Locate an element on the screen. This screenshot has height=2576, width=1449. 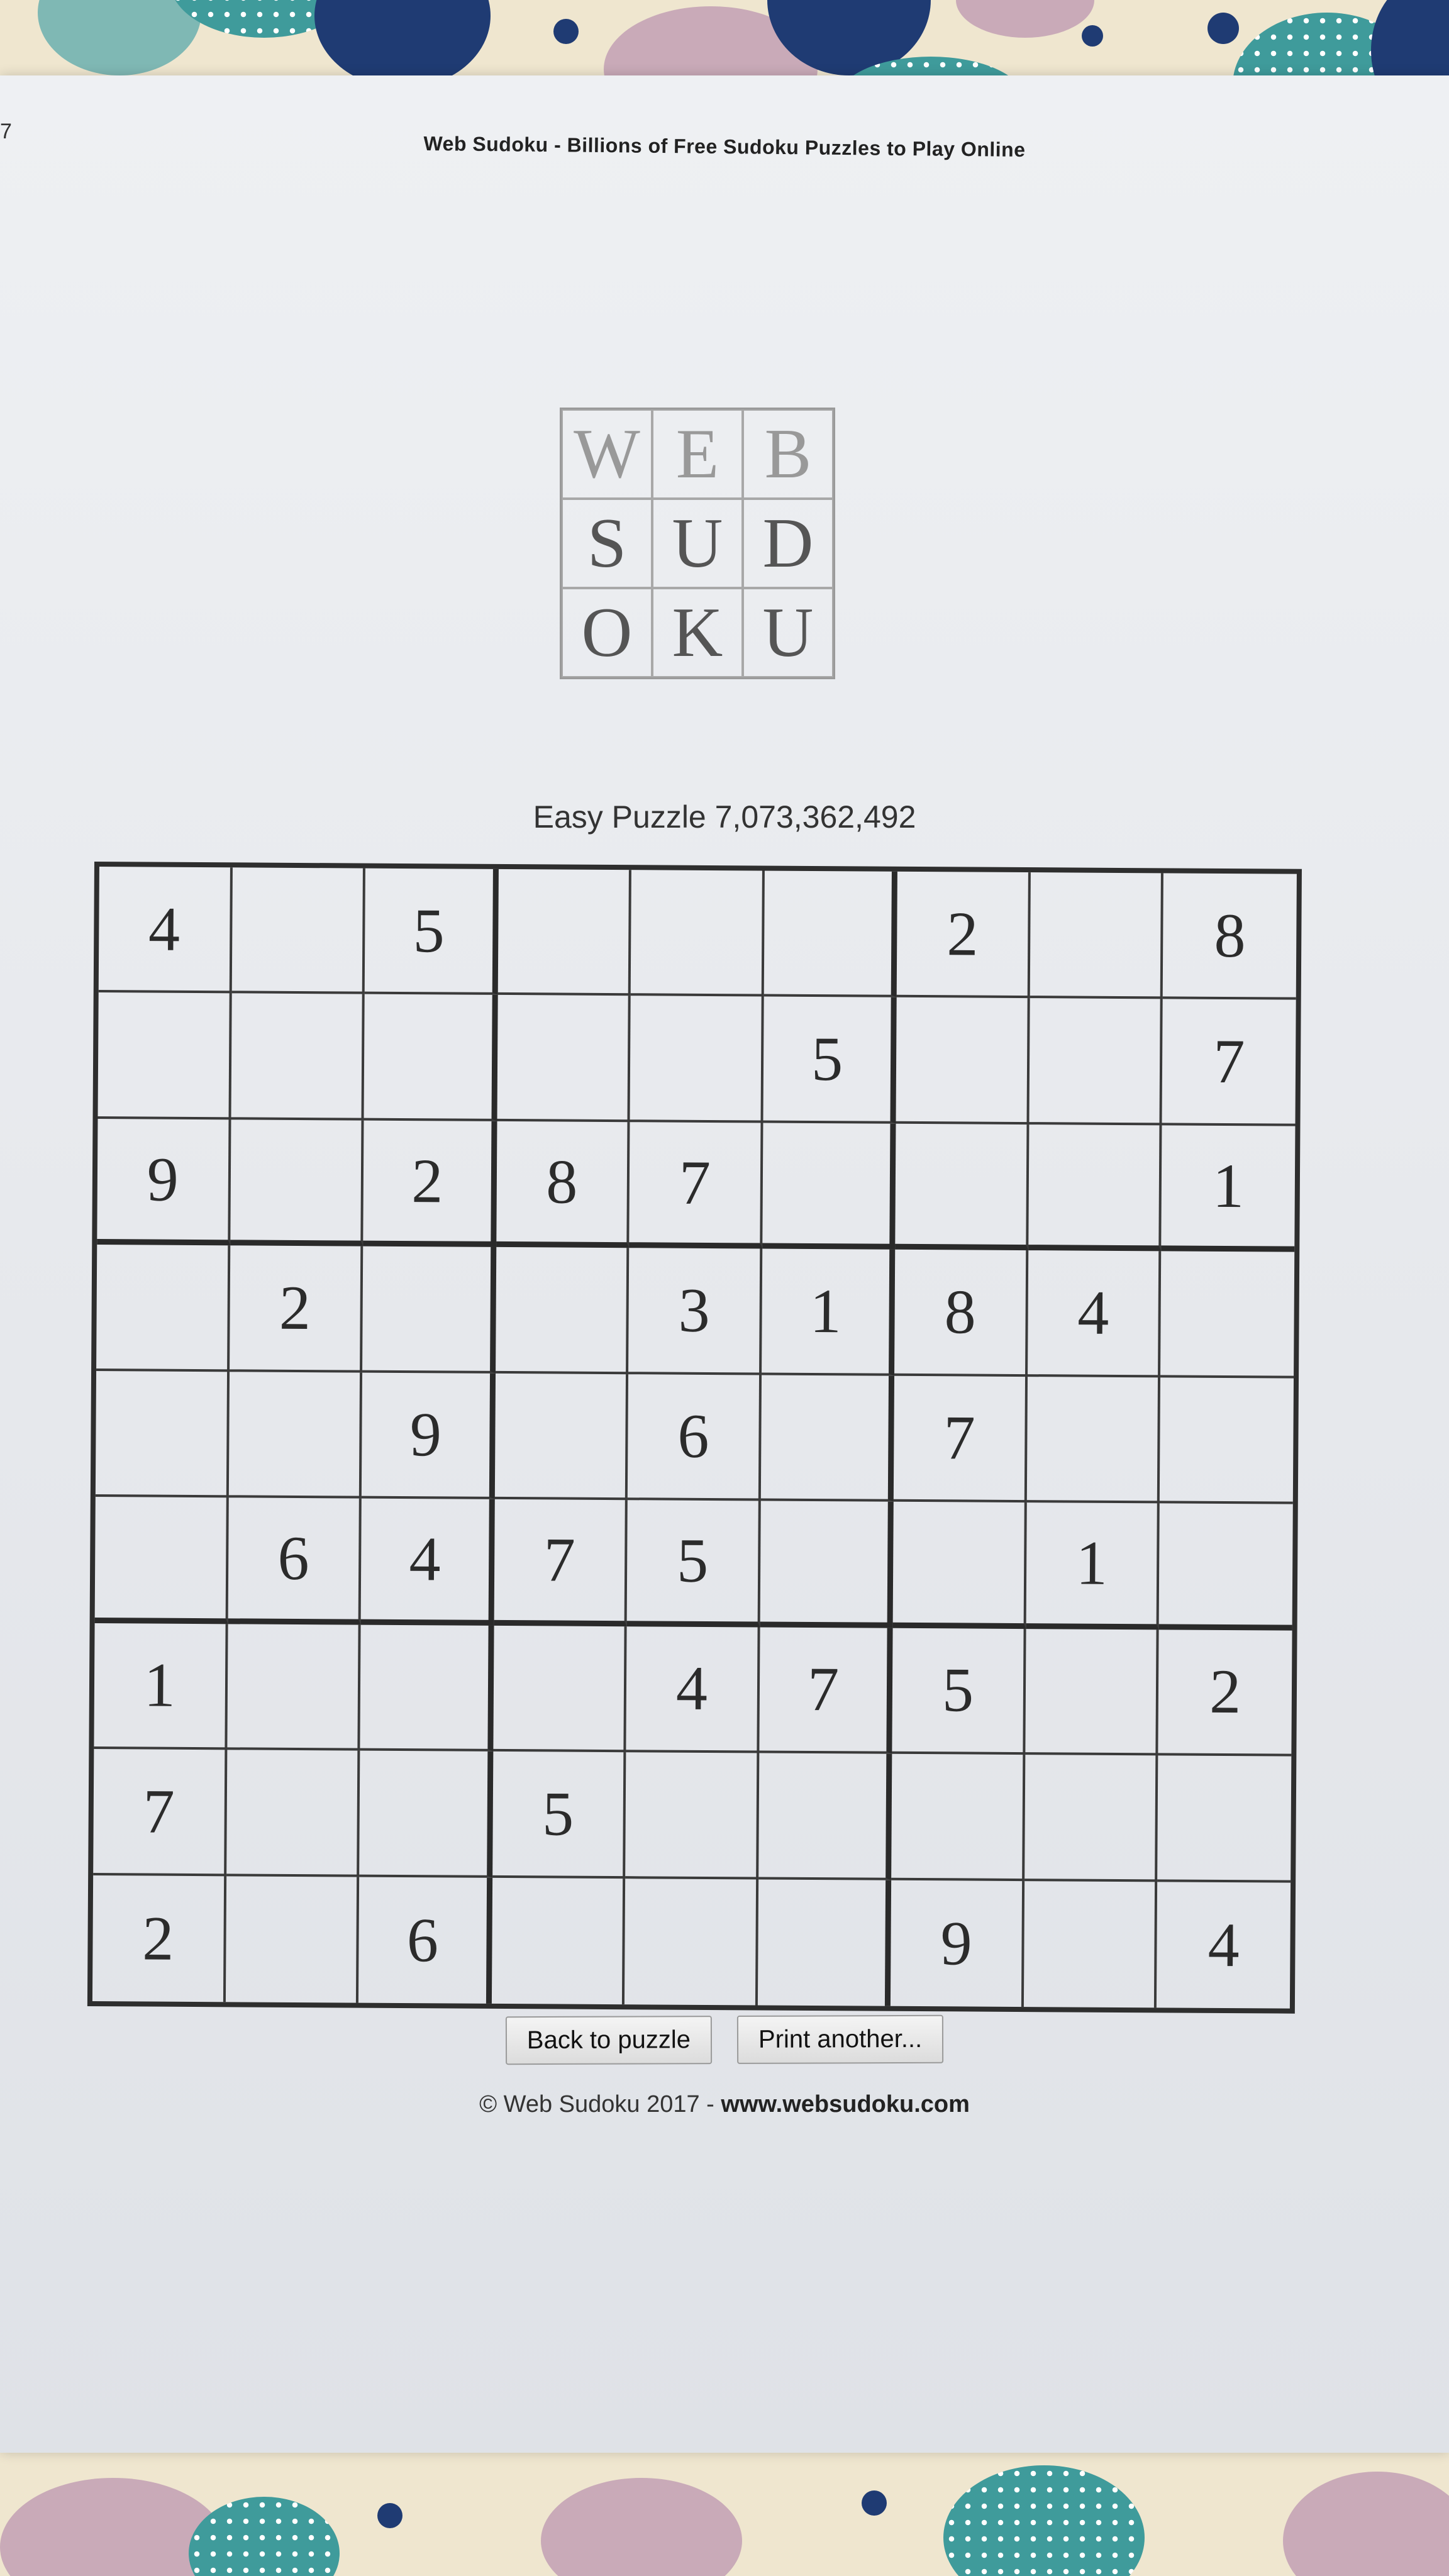
sudoku-cell: 8 is located at coordinates (563, 1184).